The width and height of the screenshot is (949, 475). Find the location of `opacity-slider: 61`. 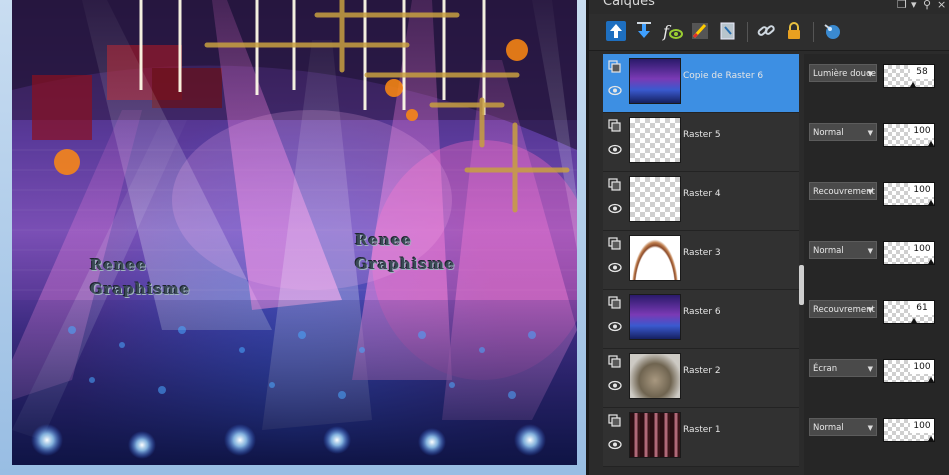

opacity-slider: 61 is located at coordinates (909, 312).